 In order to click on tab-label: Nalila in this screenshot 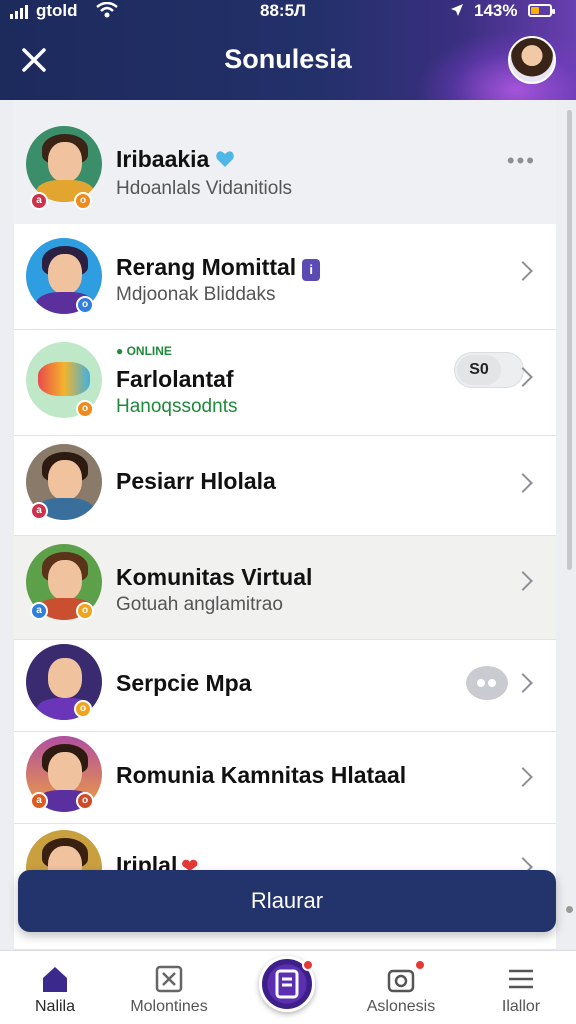, I will do `click(54, 1006)`.